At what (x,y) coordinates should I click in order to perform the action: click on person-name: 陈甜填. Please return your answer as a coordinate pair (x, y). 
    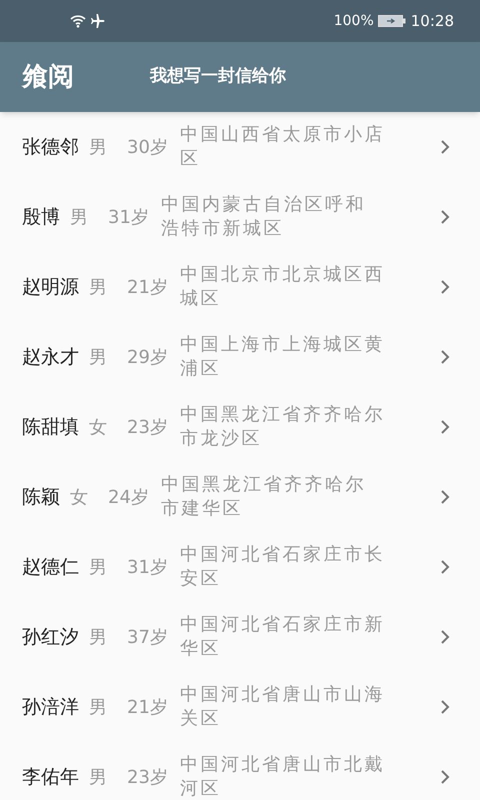
    Looking at the image, I should click on (50, 427).